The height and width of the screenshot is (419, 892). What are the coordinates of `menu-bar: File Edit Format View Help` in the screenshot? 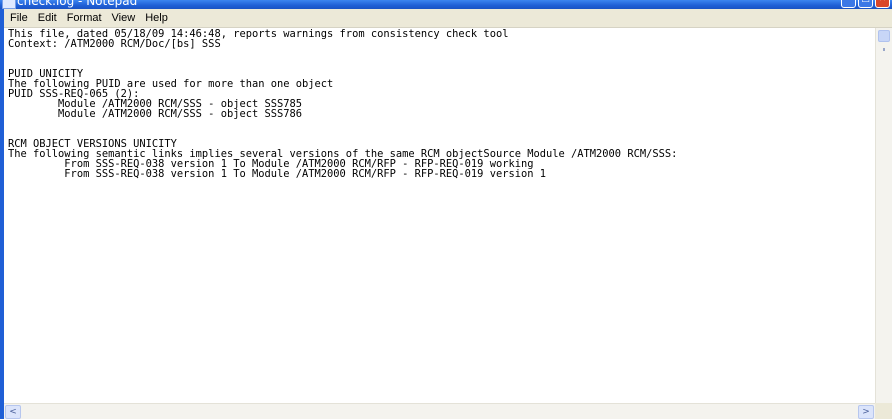 It's located at (446, 18).